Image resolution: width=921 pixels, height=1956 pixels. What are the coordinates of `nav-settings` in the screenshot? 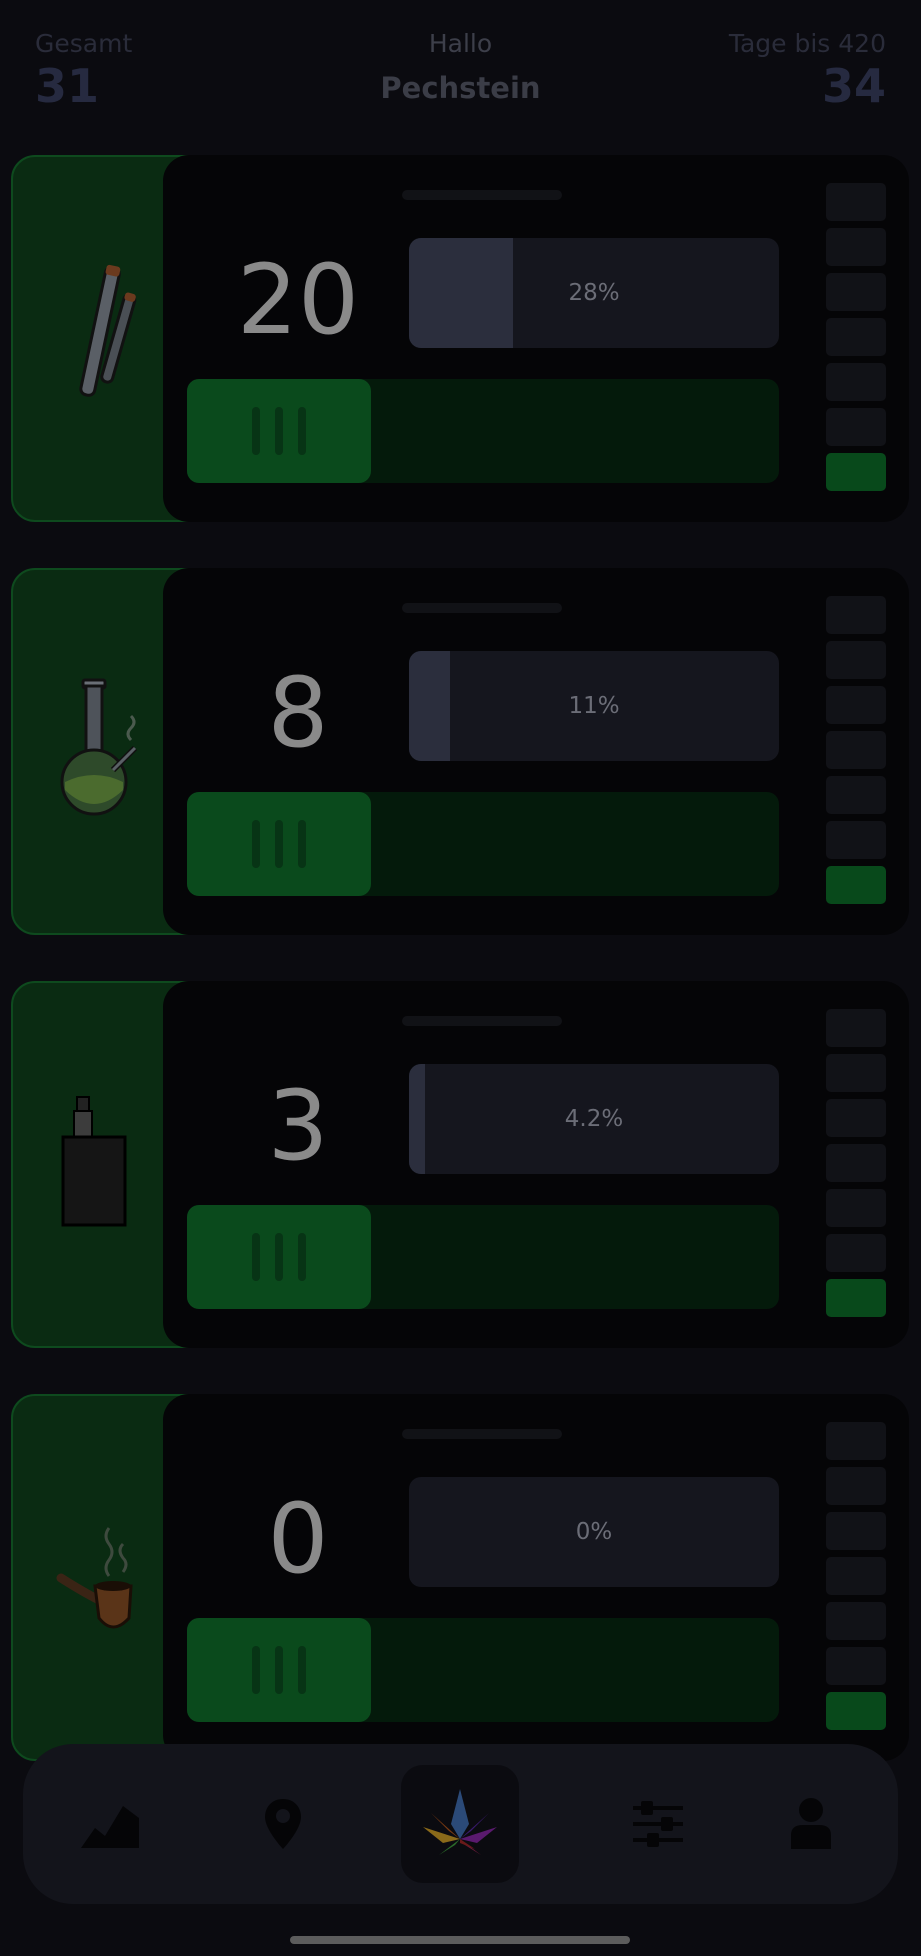 It's located at (658, 1824).